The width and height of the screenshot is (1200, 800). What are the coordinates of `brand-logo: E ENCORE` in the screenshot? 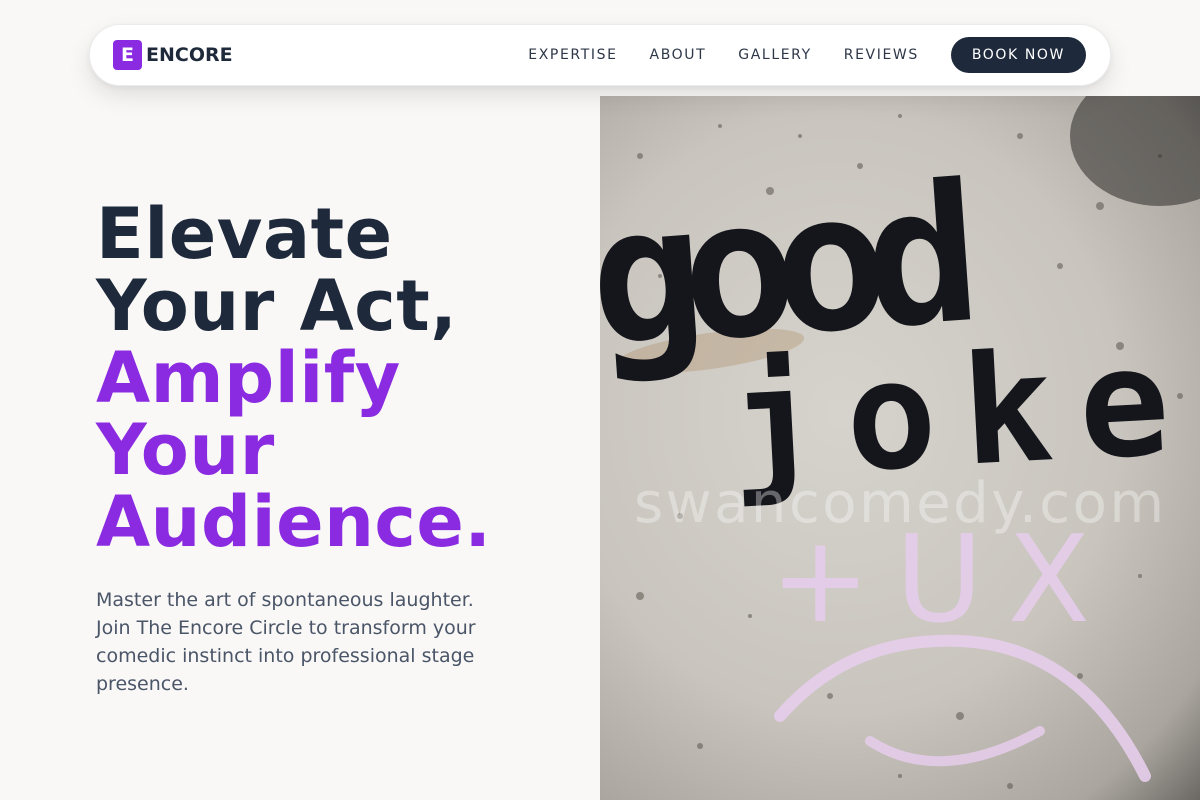 It's located at (173, 55).